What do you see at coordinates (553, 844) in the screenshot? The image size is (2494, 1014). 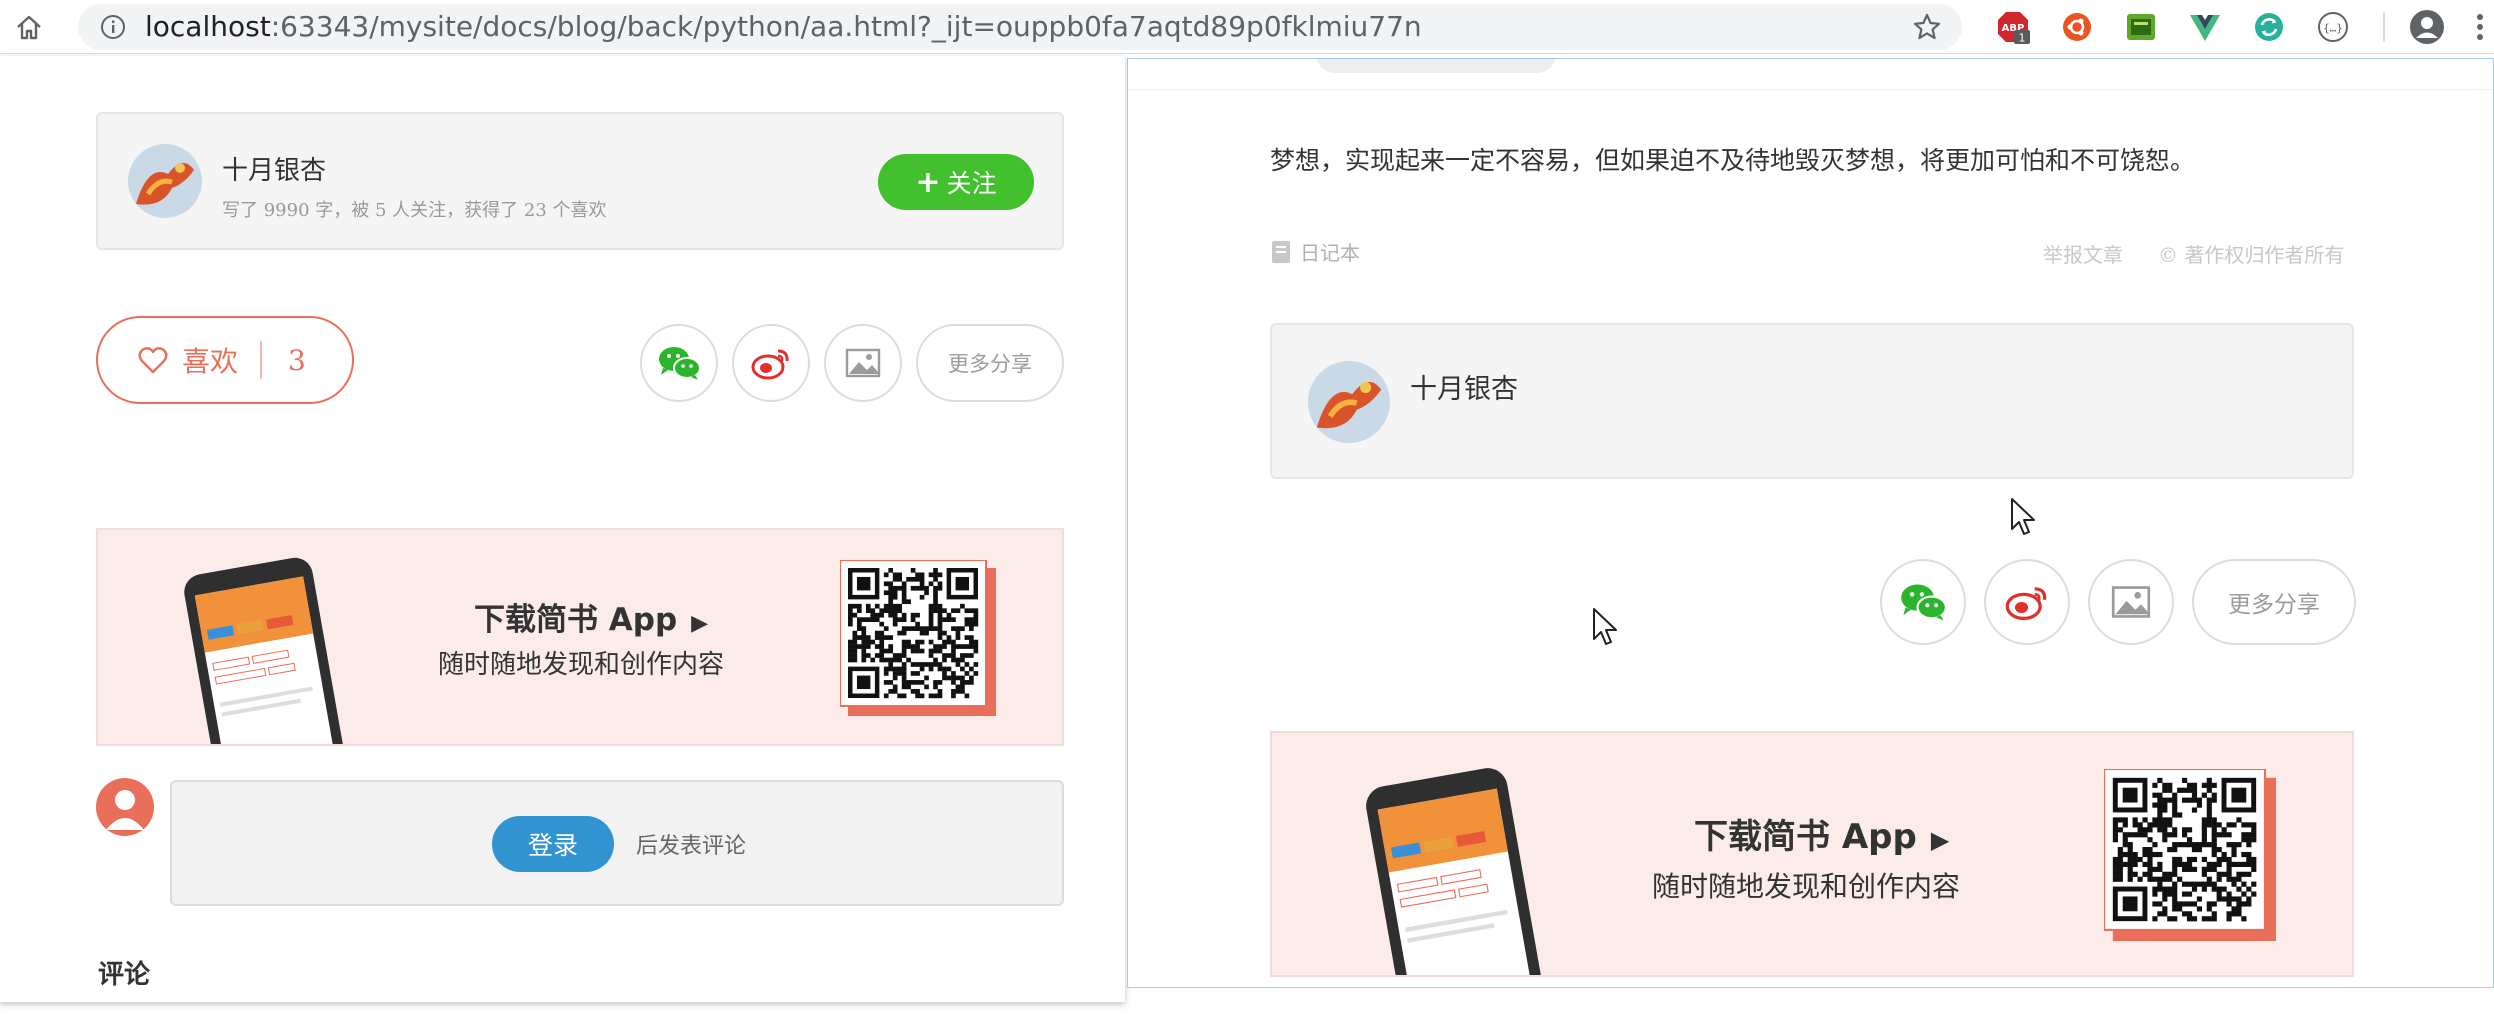 I see `login-button: 登录` at bounding box center [553, 844].